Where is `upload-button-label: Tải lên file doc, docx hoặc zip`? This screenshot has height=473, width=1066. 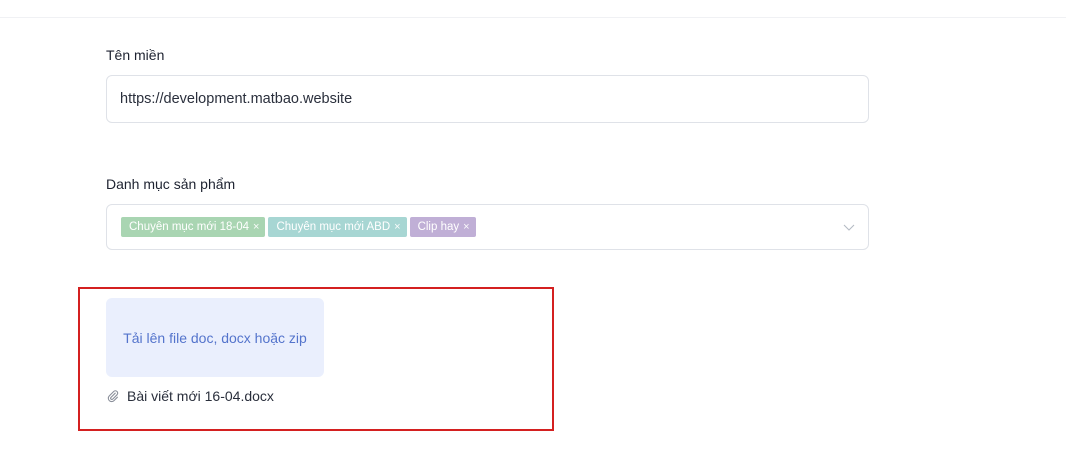
upload-button-label: Tải lên file doc, docx hoặc zip is located at coordinates (215, 337).